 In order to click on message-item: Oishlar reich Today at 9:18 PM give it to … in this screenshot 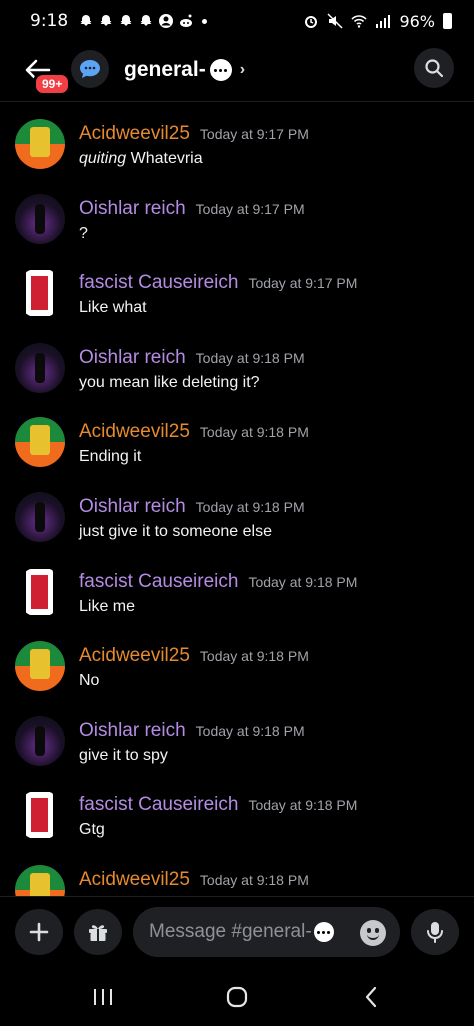, I will do `click(237, 737)`.